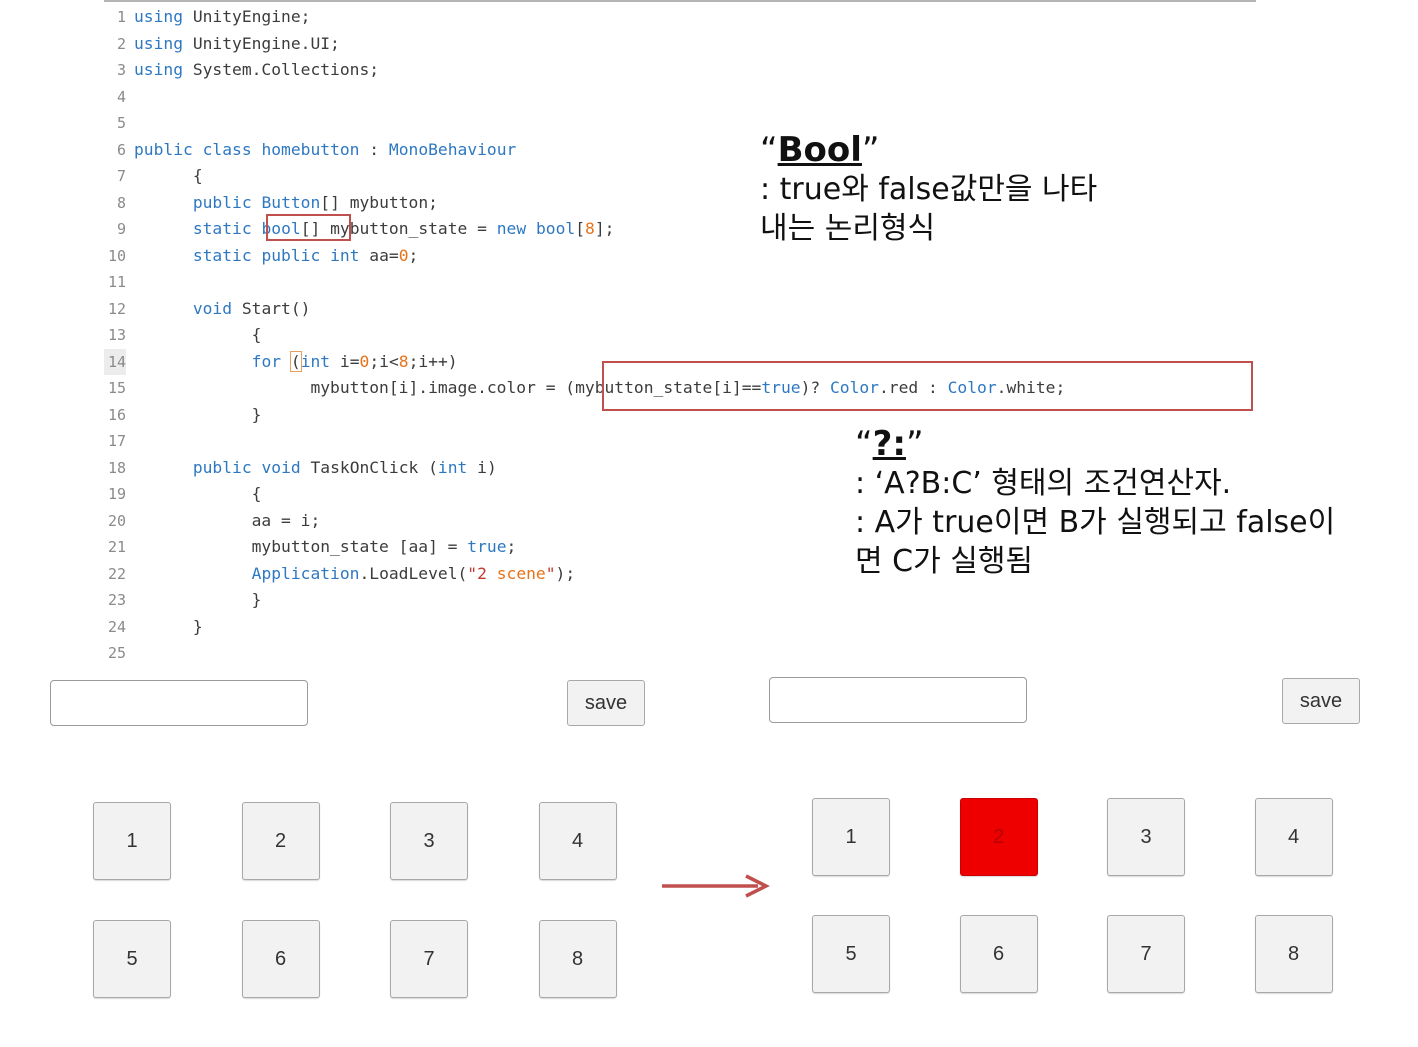 This screenshot has height=1047, width=1418. I want to click on ternary-annotation-title: “?:”, so click(889, 444).